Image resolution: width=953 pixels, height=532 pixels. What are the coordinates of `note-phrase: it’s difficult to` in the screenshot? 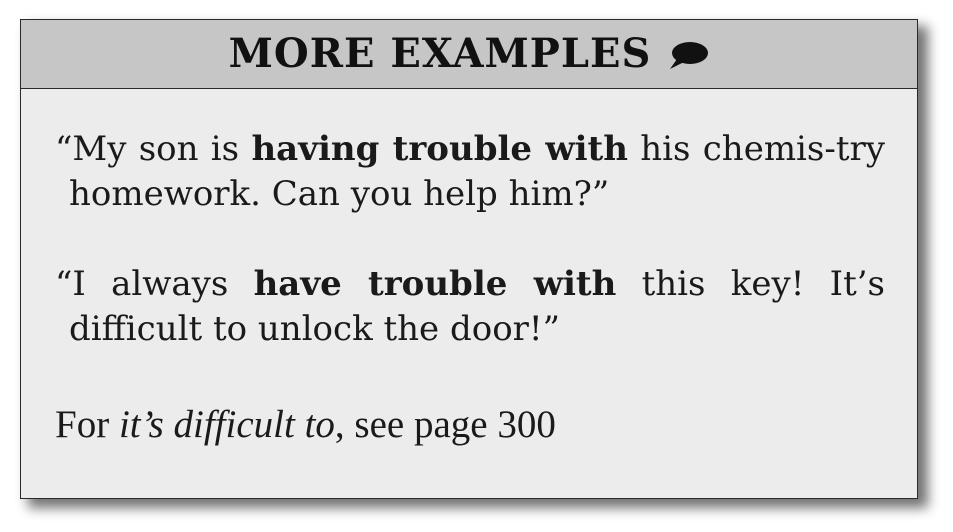 It's located at (226, 424).